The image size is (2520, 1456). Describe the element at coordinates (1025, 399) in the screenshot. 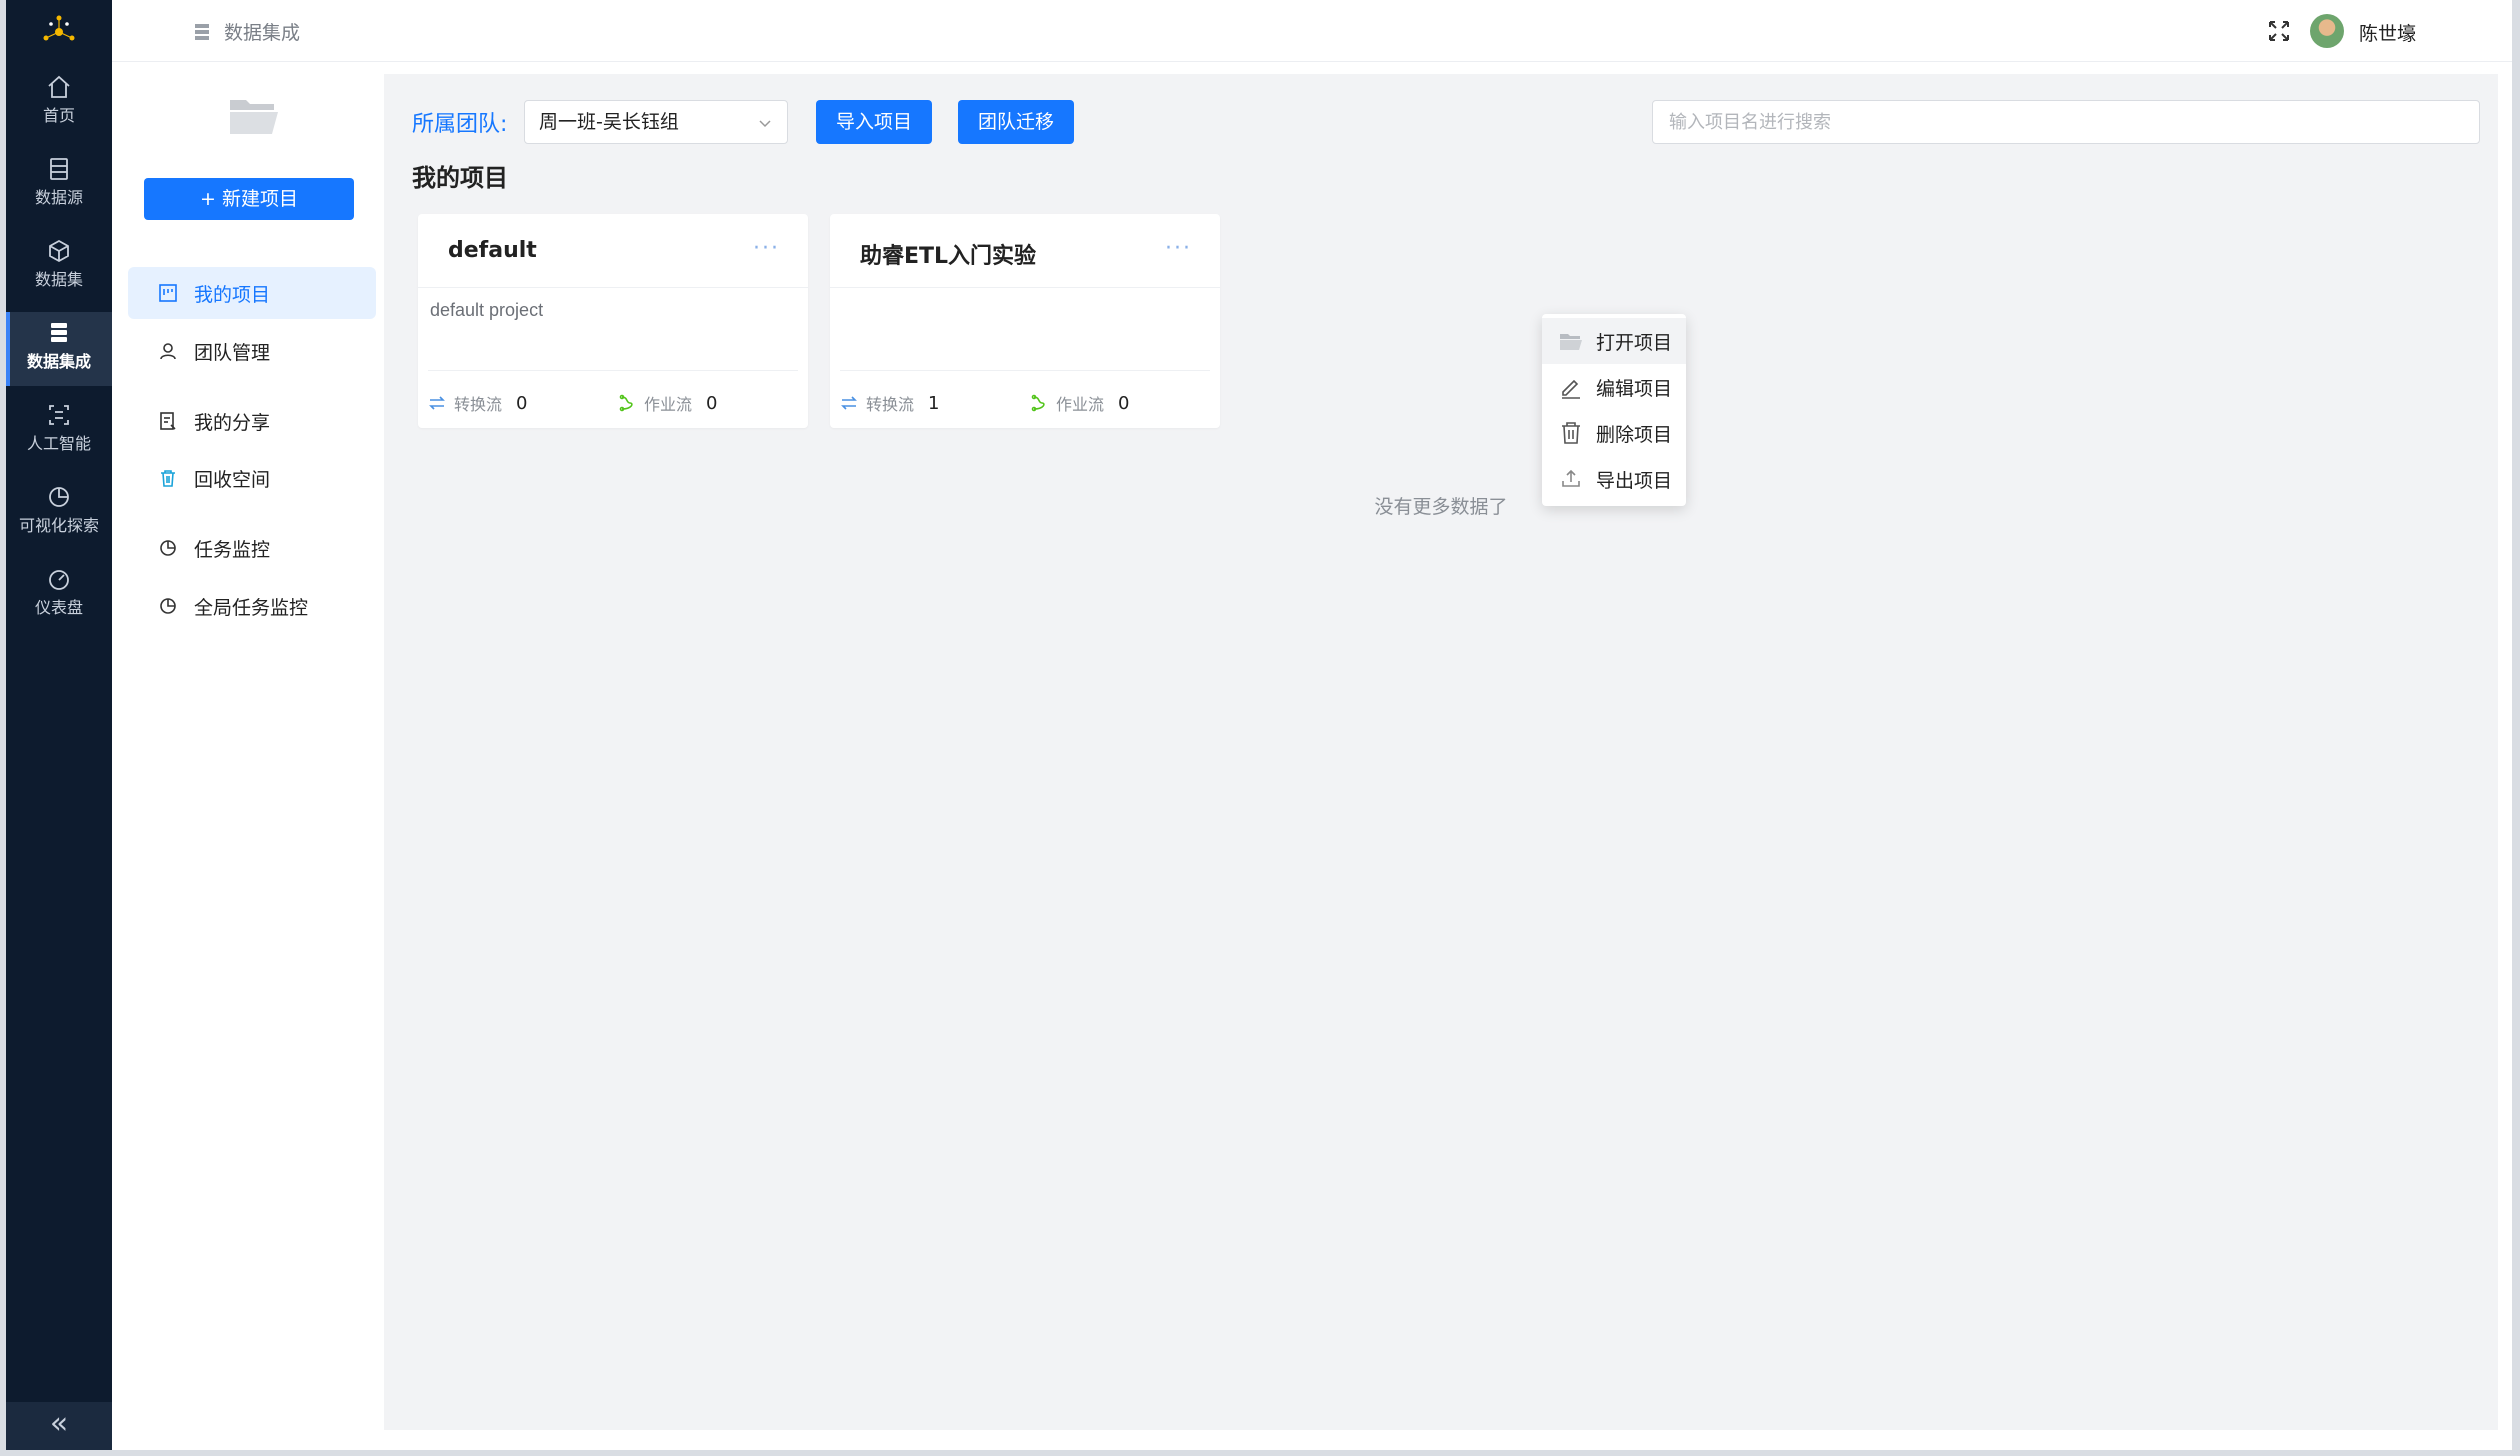

I see `card-footer: 转换流 1 作业流 0` at that location.